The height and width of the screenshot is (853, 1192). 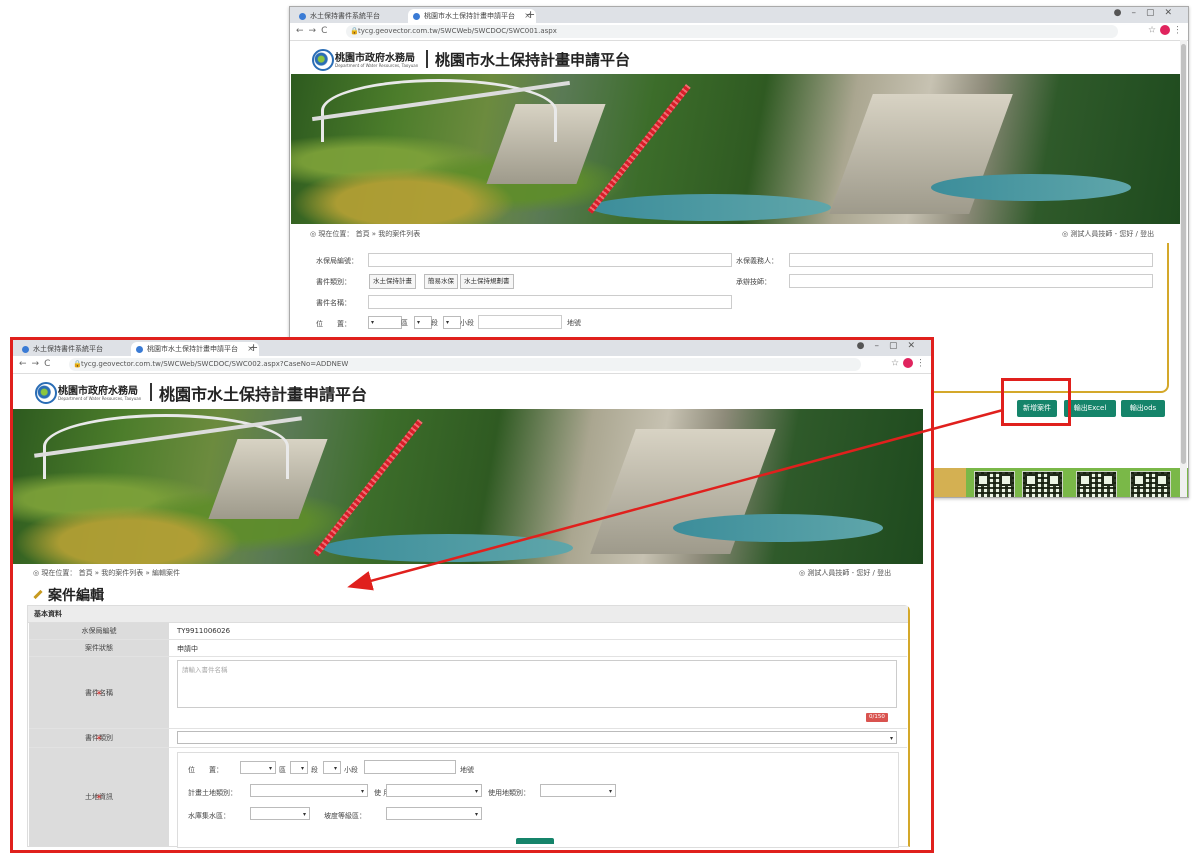 I want to click on location-label: 位 置：, so click(x=333, y=324).